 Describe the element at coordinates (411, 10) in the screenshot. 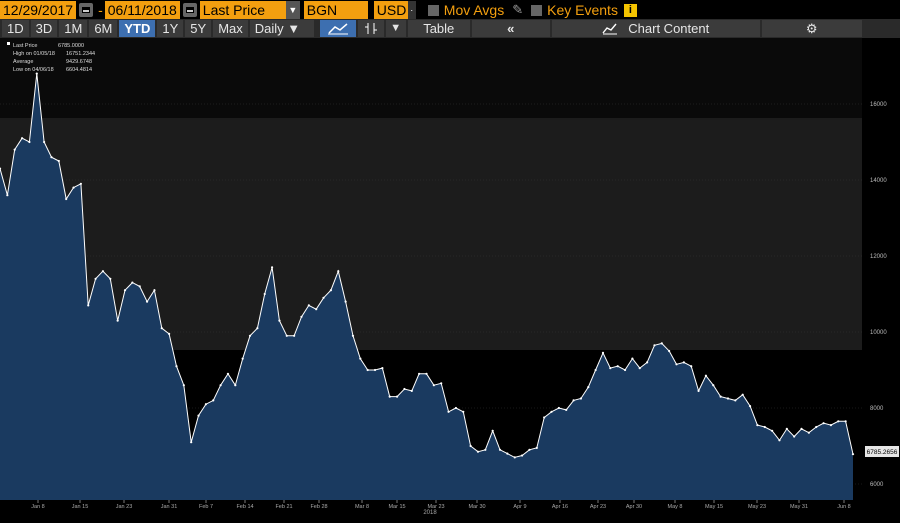

I see `currency-dropdown-icon: ·` at that location.